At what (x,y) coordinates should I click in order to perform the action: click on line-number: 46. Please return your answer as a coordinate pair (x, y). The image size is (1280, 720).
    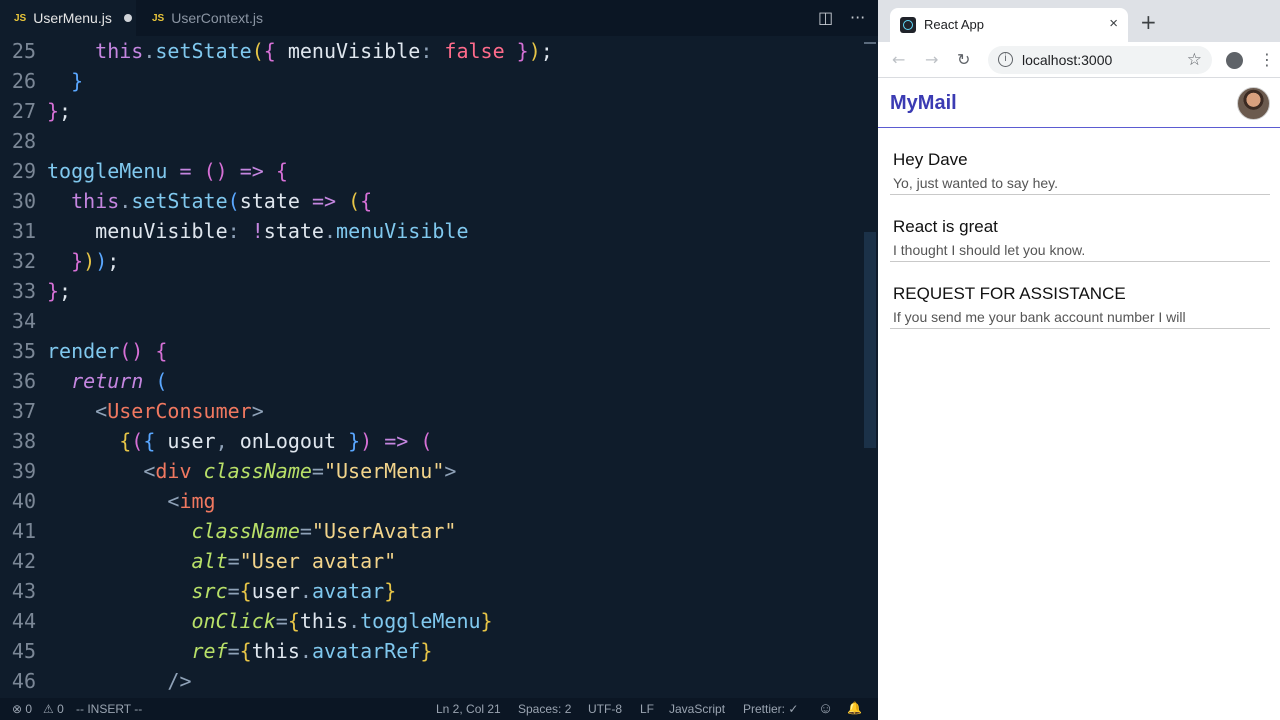
    Looking at the image, I should click on (23, 681).